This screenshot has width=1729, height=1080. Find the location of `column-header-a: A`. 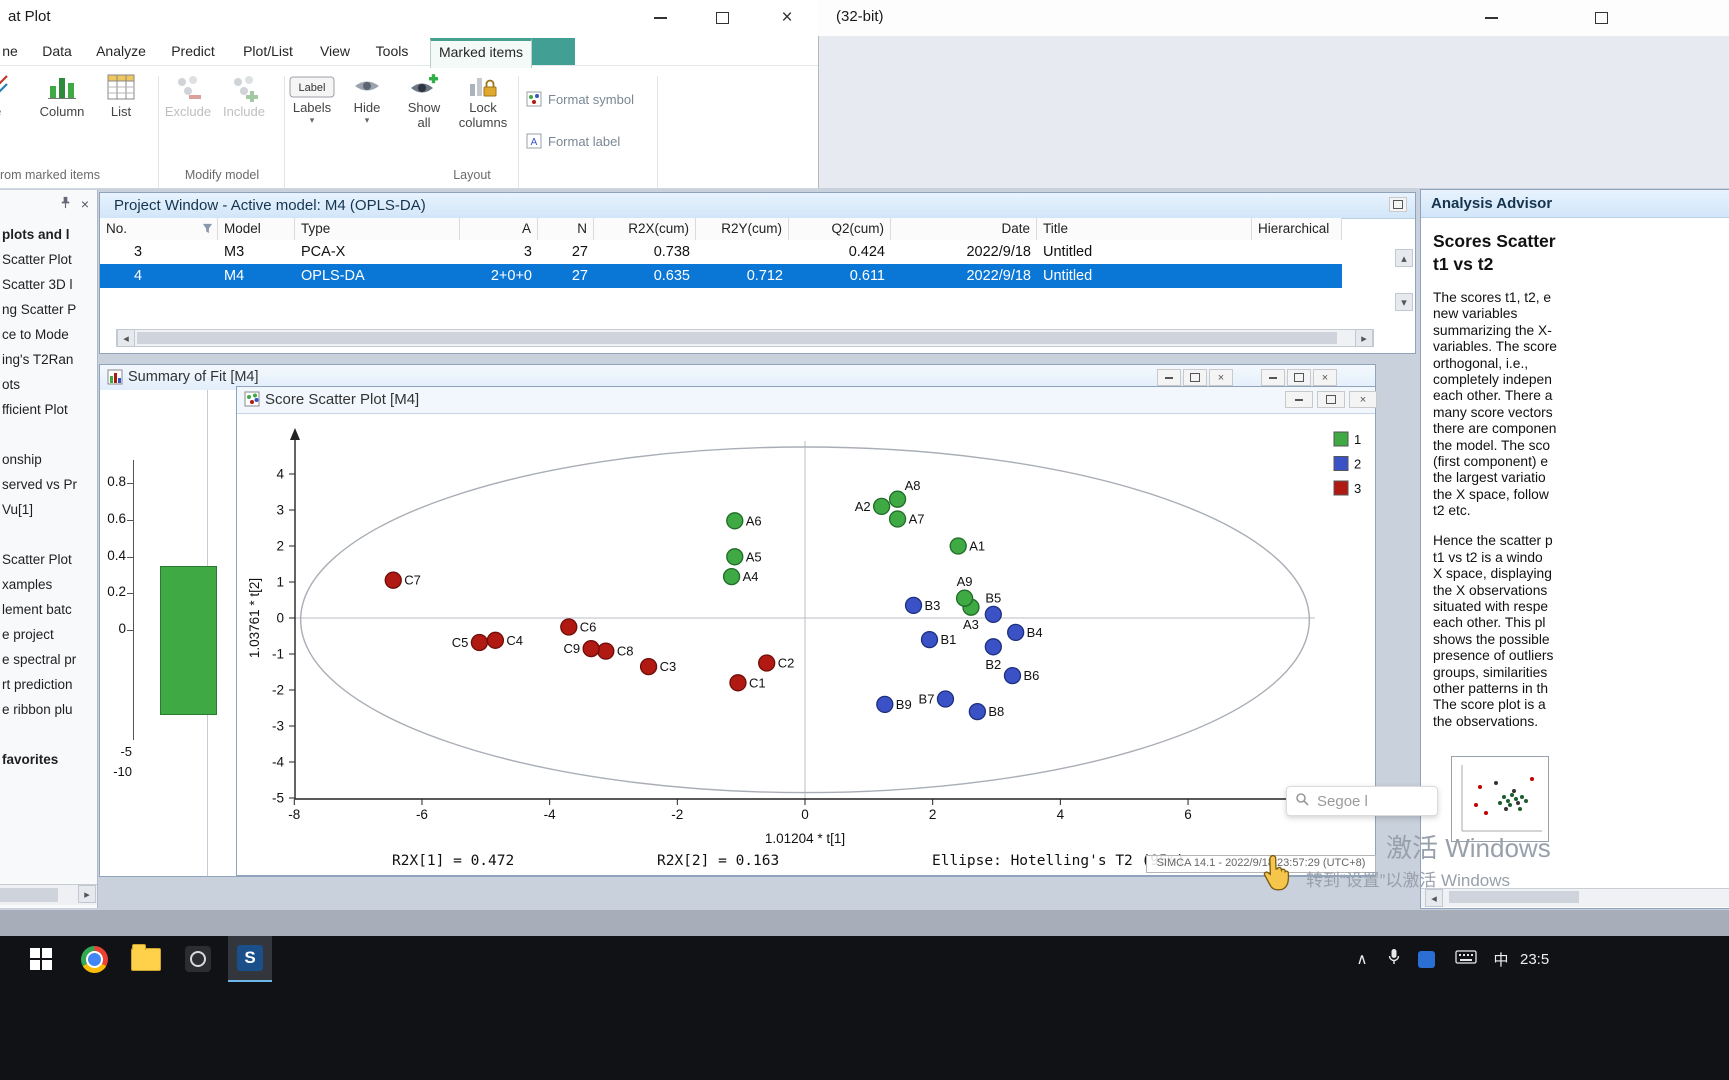

column-header-a: A is located at coordinates (499, 229).